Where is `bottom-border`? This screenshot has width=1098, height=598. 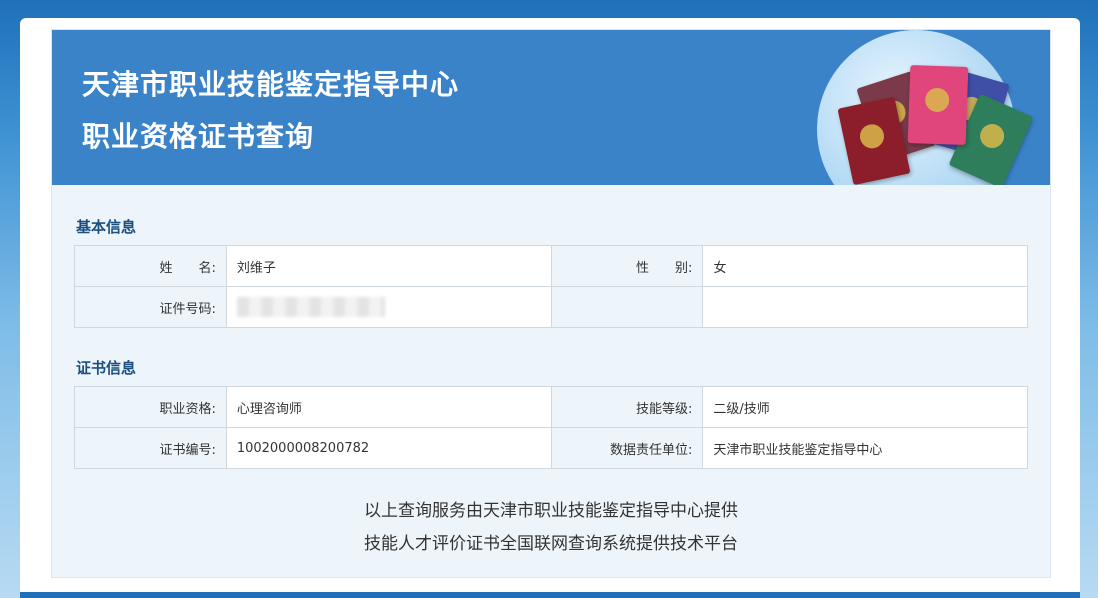
bottom-border is located at coordinates (550, 595).